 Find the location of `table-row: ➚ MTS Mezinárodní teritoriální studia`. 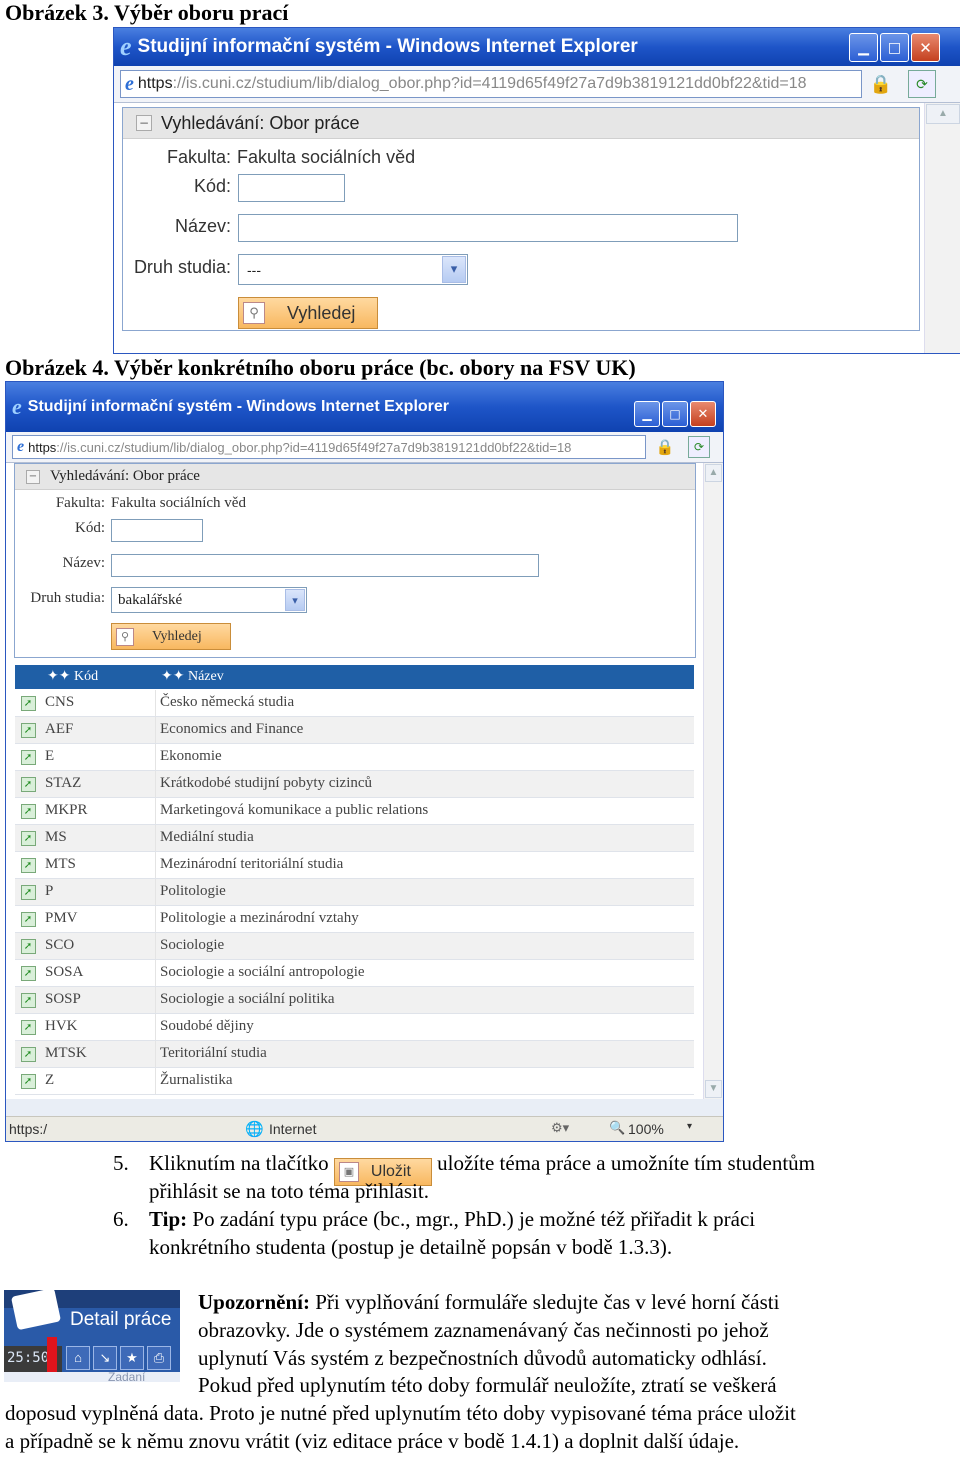

table-row: ➚ MTS Mezinárodní teritoriální studia is located at coordinates (354, 865).